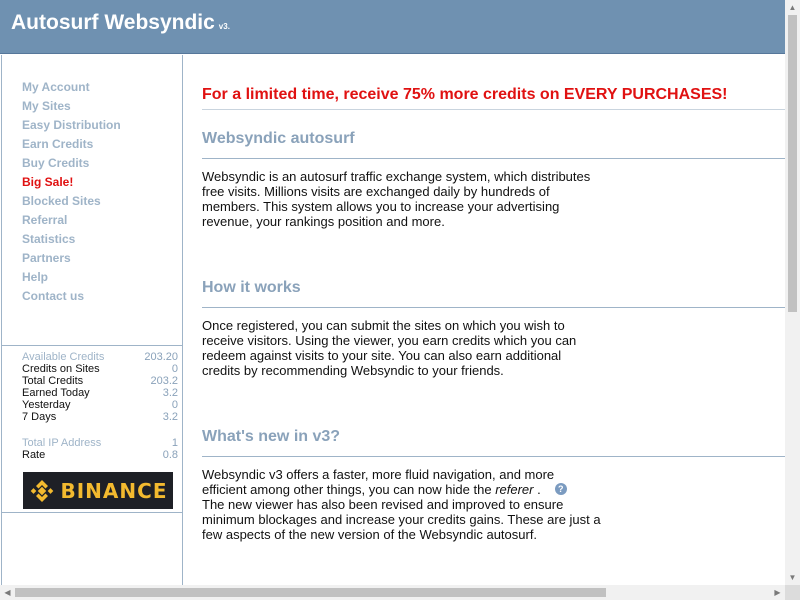  What do you see at coordinates (7, 592) in the screenshot?
I see `scroll-left-icon: ◀` at bounding box center [7, 592].